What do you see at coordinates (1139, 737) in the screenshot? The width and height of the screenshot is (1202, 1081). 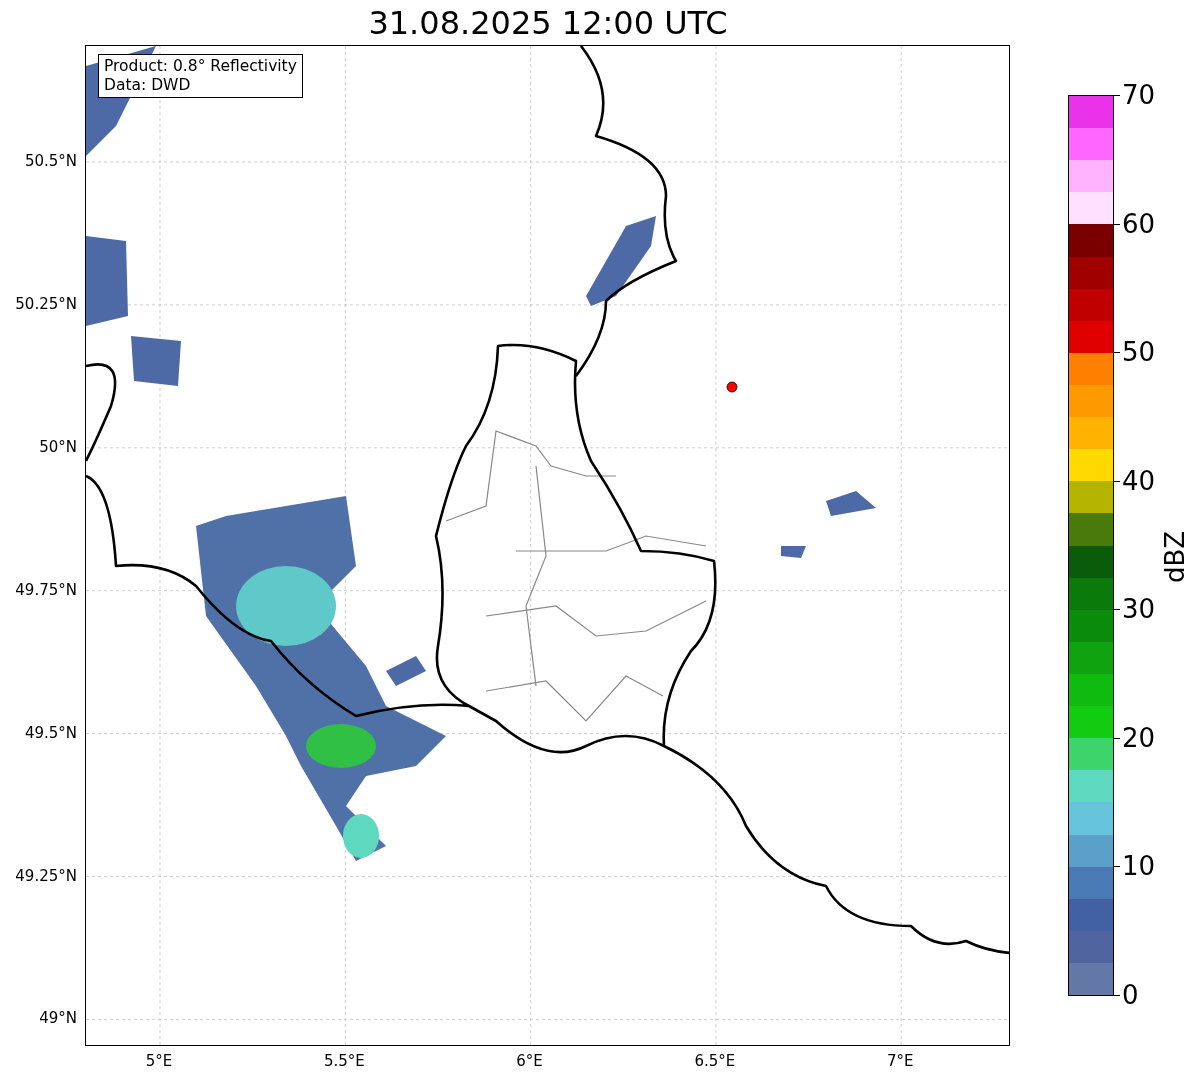 I see `tick-label: 20` at bounding box center [1139, 737].